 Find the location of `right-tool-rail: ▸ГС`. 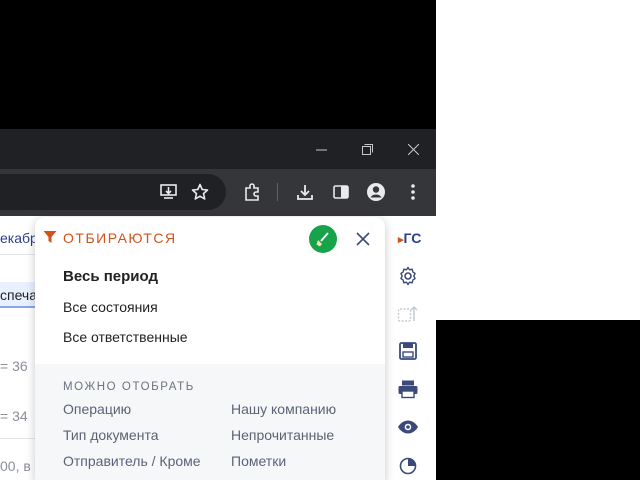

right-tool-rail: ▸ГС is located at coordinates (412, 348).